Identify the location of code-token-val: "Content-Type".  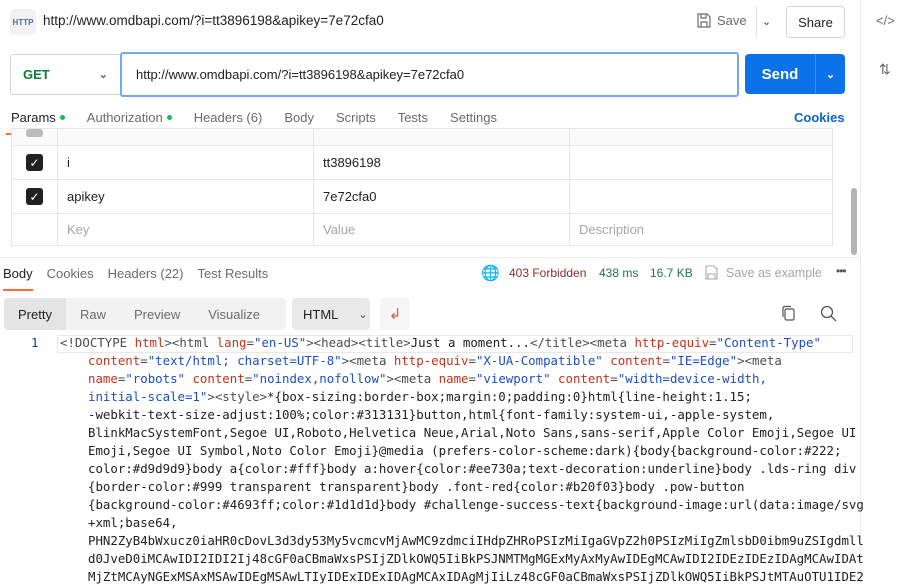
(768, 342).